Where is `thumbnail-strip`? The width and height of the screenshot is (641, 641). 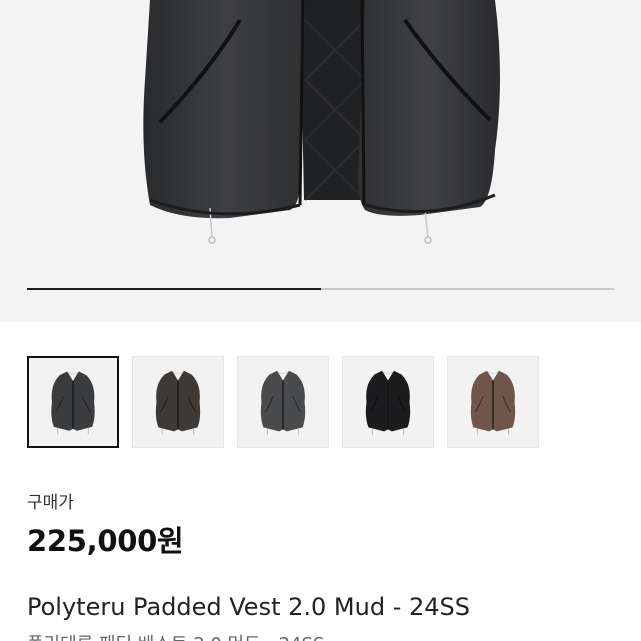
thumbnail-strip is located at coordinates (287, 402).